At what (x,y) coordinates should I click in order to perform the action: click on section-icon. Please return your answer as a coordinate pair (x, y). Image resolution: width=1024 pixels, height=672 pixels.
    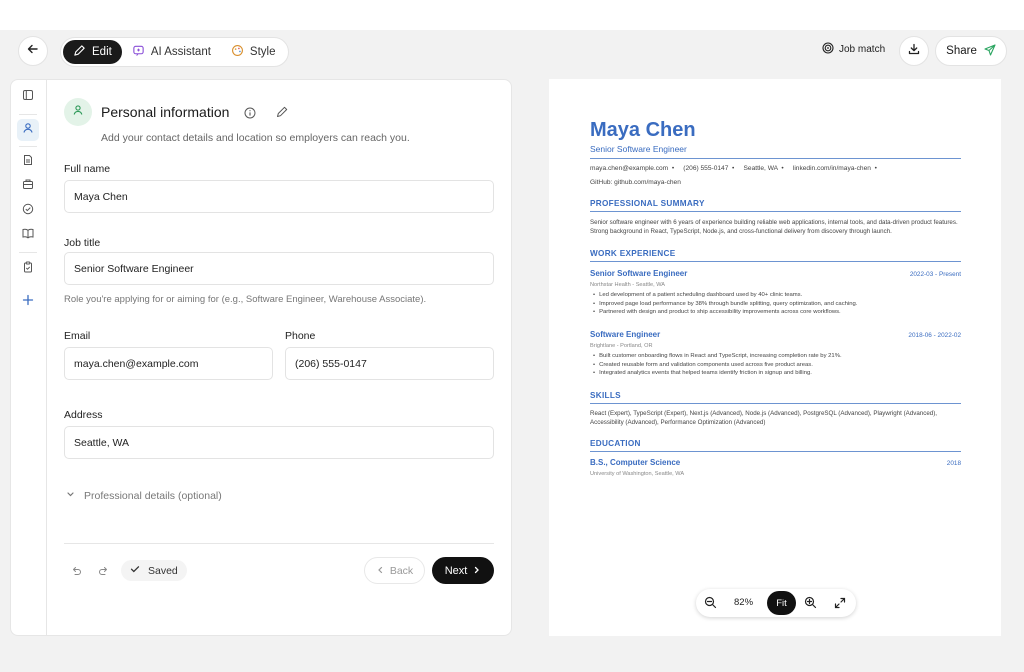
    Looking at the image, I should click on (78, 112).